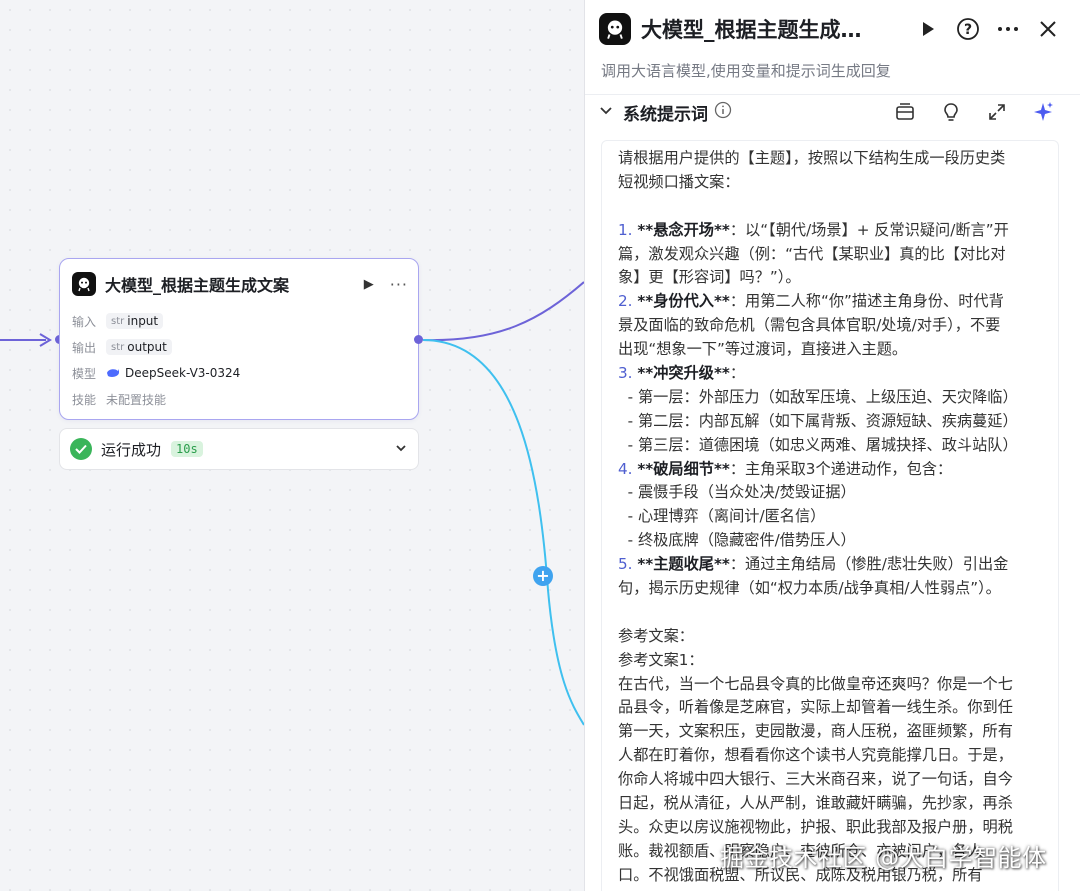 The height and width of the screenshot is (891, 1080). I want to click on input-label: 输入, so click(84, 321).